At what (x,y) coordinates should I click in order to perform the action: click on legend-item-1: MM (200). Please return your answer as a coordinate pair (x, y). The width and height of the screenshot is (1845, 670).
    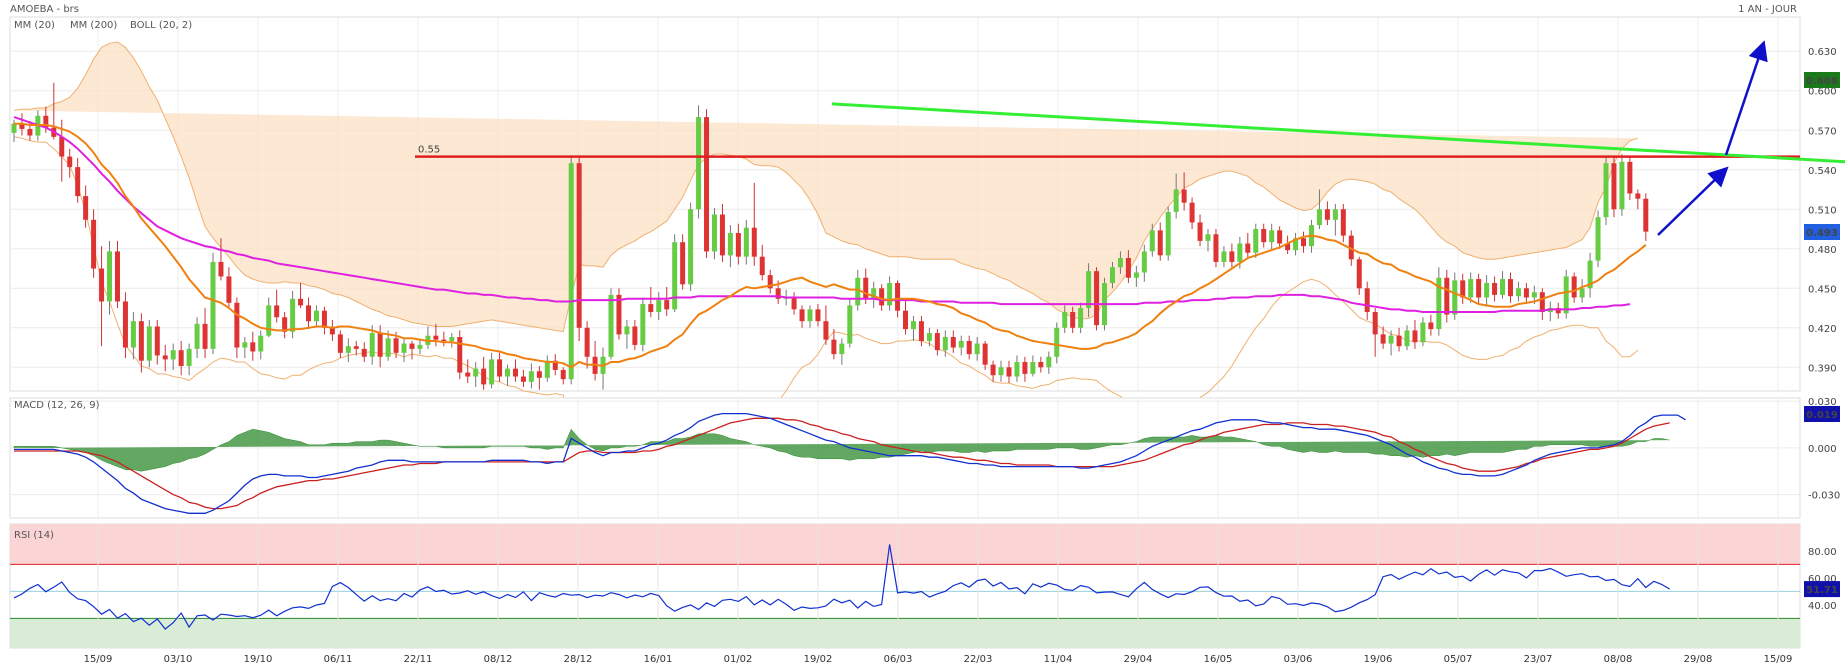
    Looking at the image, I should click on (93, 25).